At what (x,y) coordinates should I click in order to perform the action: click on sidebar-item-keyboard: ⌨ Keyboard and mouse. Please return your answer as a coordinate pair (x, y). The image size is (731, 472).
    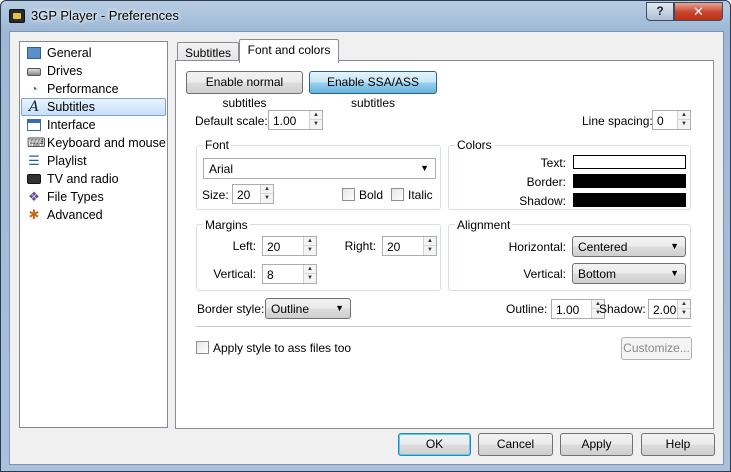
    Looking at the image, I should click on (93, 143).